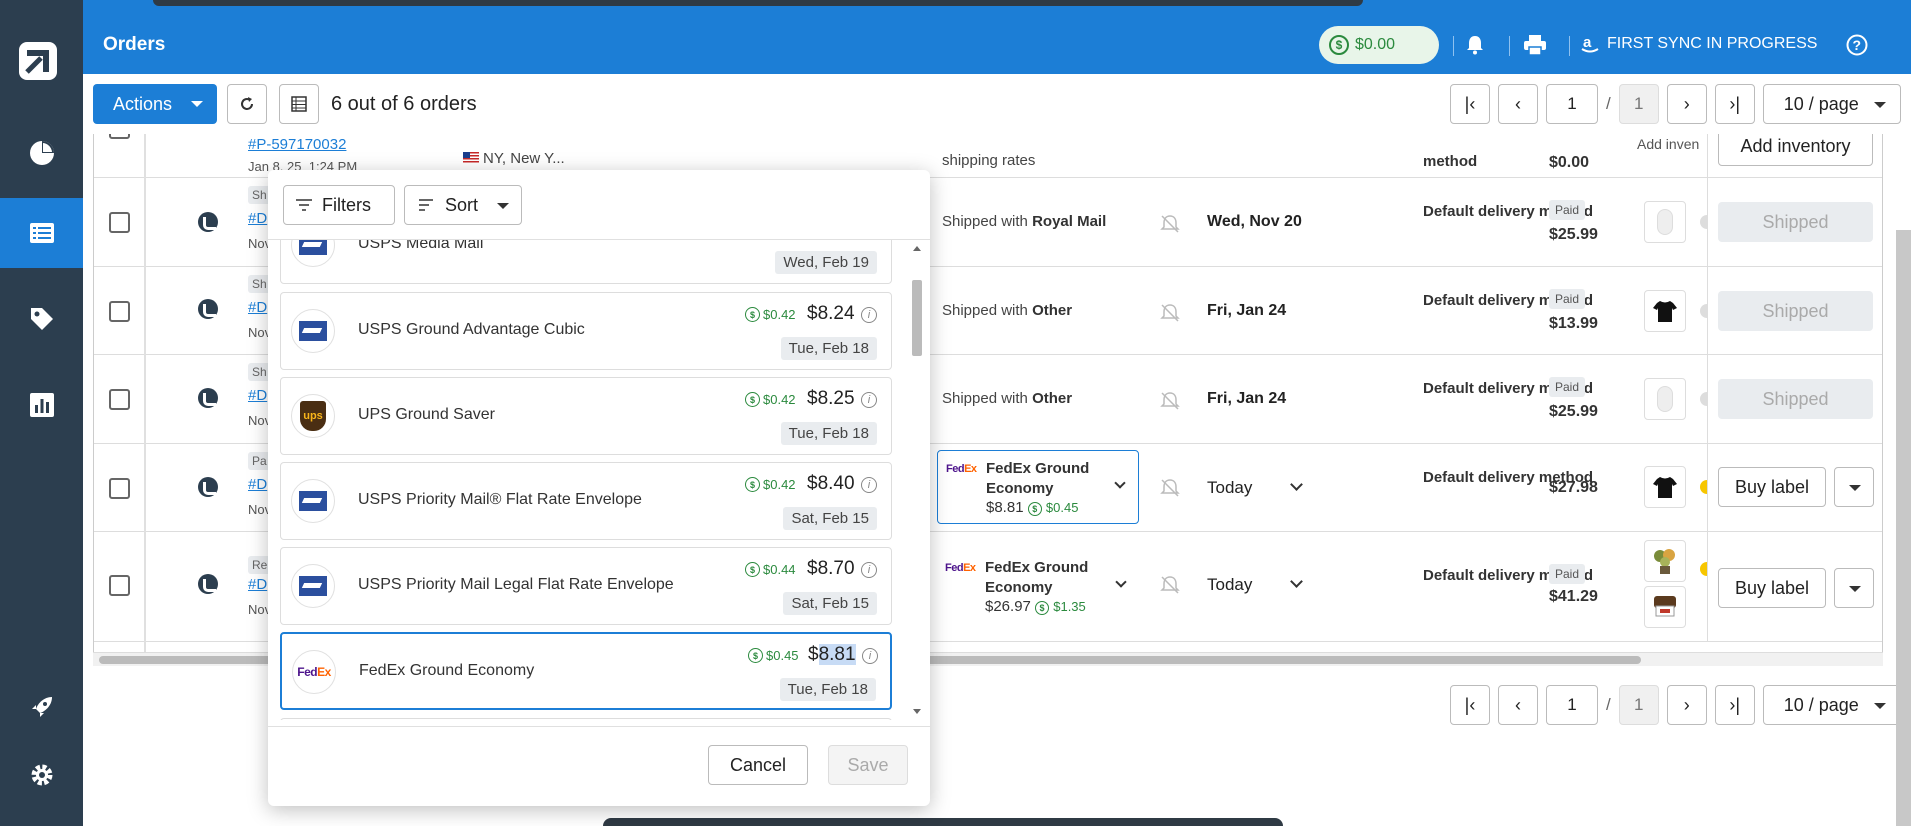 This screenshot has width=1911, height=826. I want to click on scroll-up-icon, so click(917, 248).